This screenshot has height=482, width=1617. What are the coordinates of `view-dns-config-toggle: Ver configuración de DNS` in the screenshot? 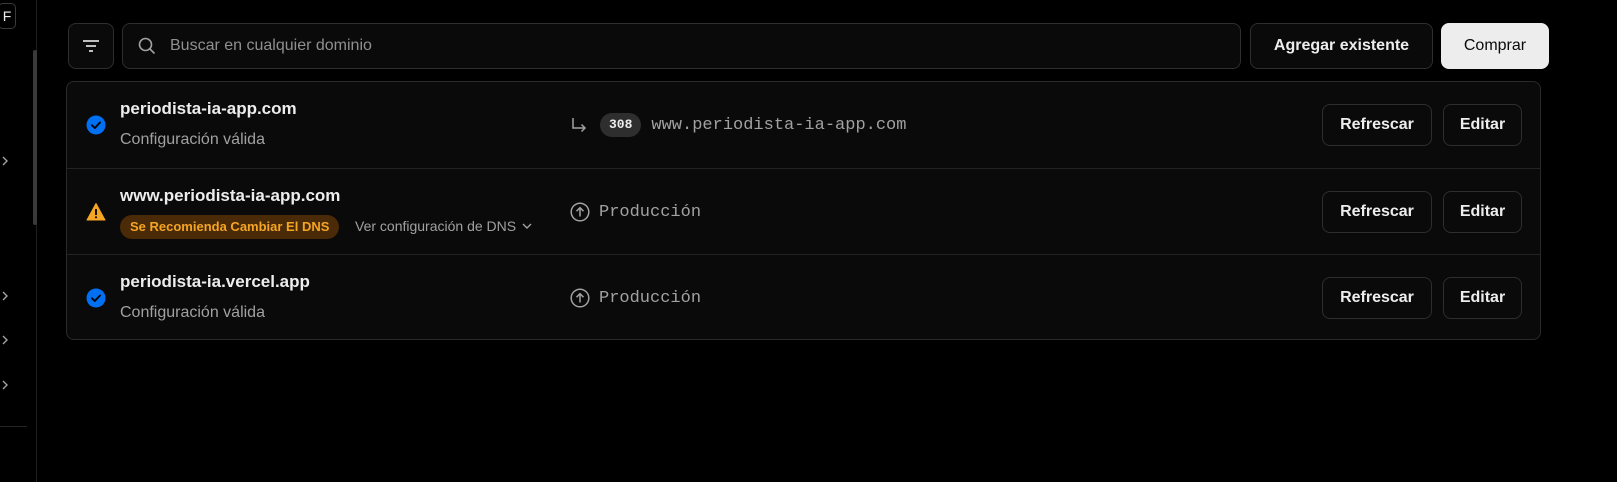 It's located at (443, 226).